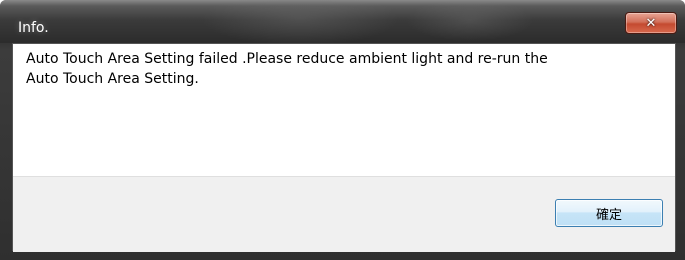 The height and width of the screenshot is (260, 685). I want to click on close-button: ✕, so click(651, 23).